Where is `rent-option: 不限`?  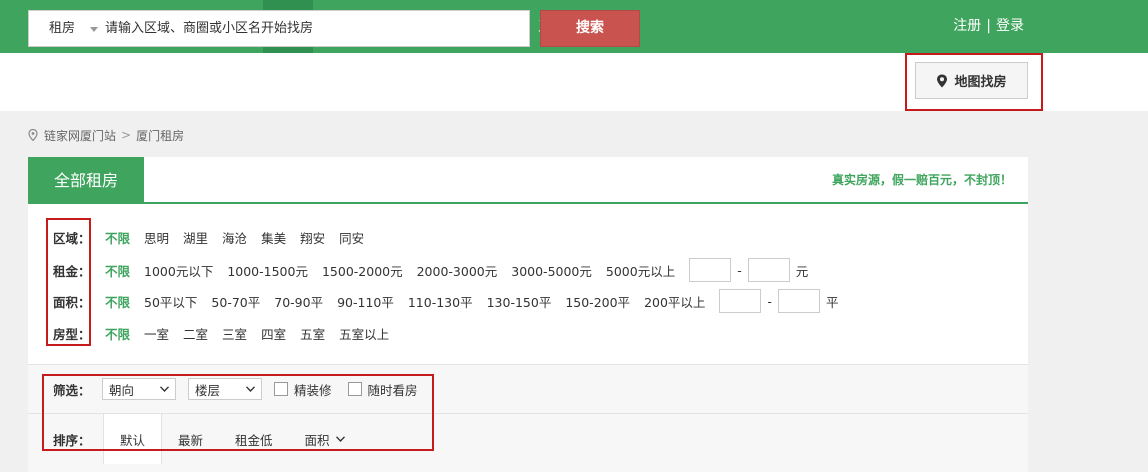
rent-option: 不限 is located at coordinates (117, 270).